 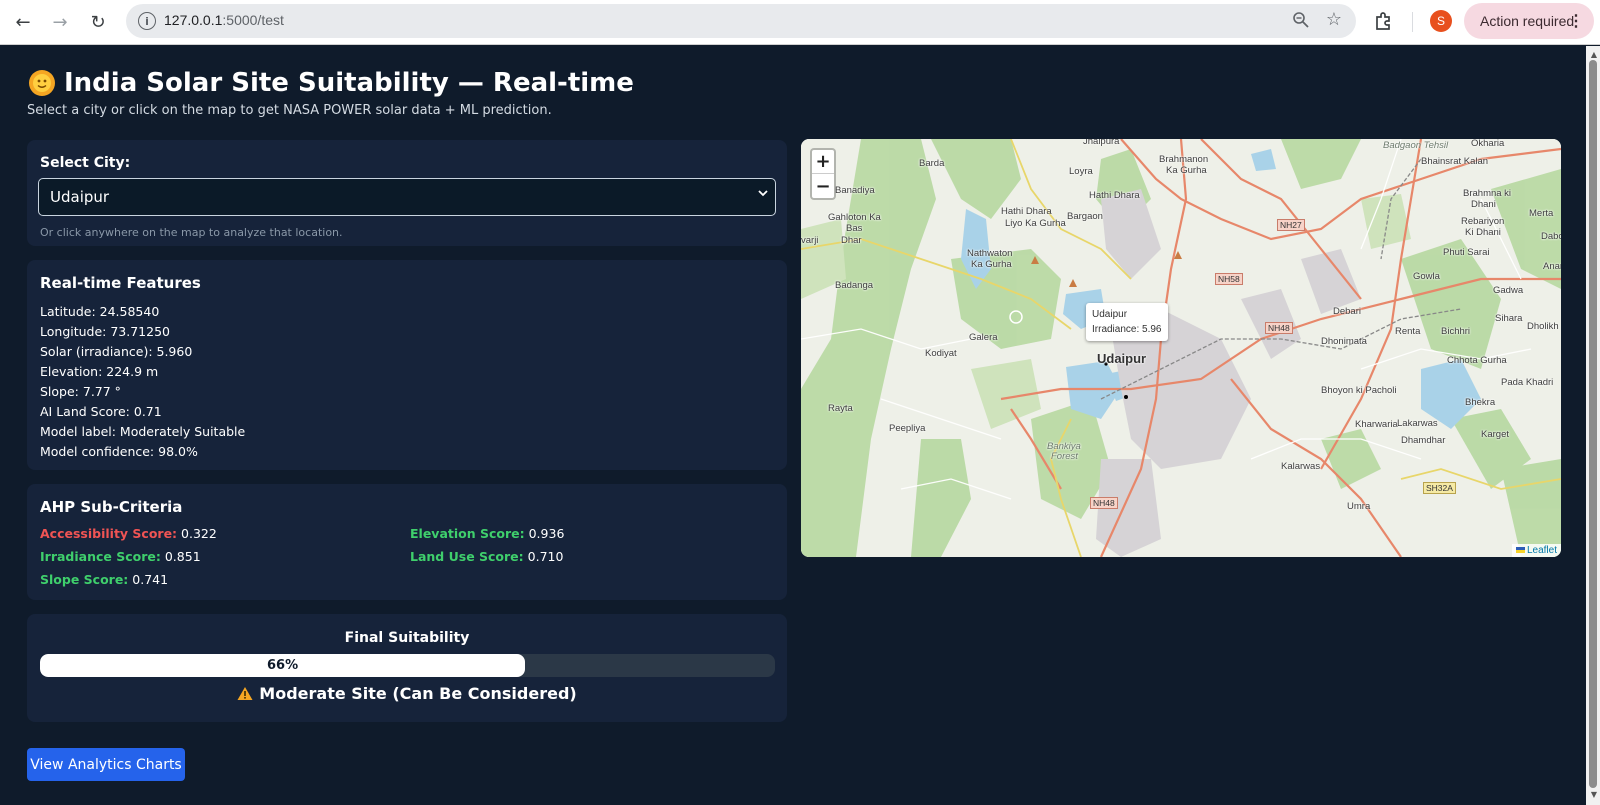 I want to click on map-label: Debari, so click(x=1347, y=311).